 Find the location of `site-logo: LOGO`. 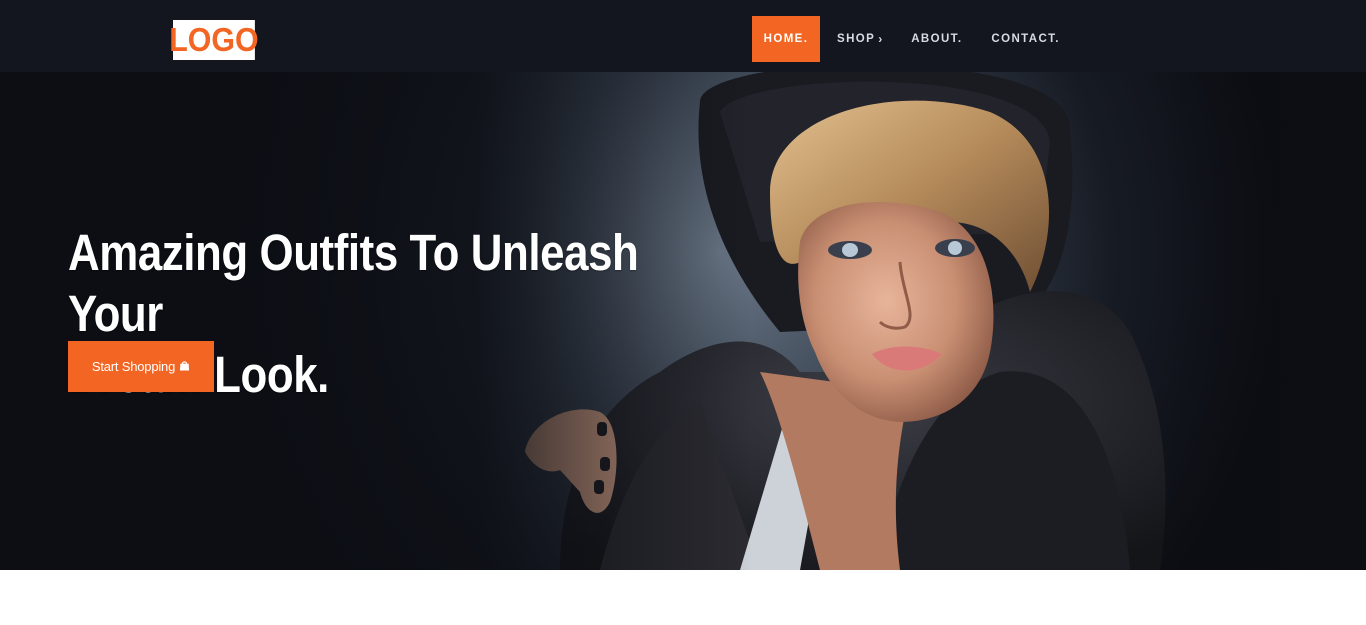

site-logo: LOGO is located at coordinates (214, 40).